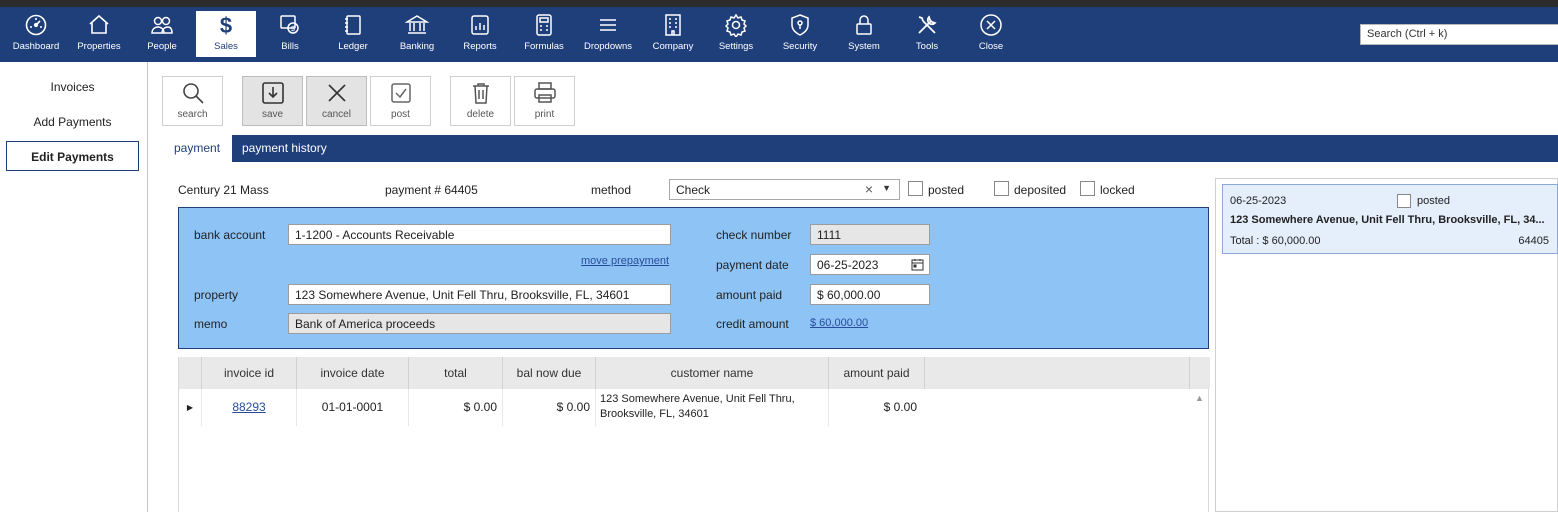  I want to click on nav-label: Formulas, so click(544, 46).